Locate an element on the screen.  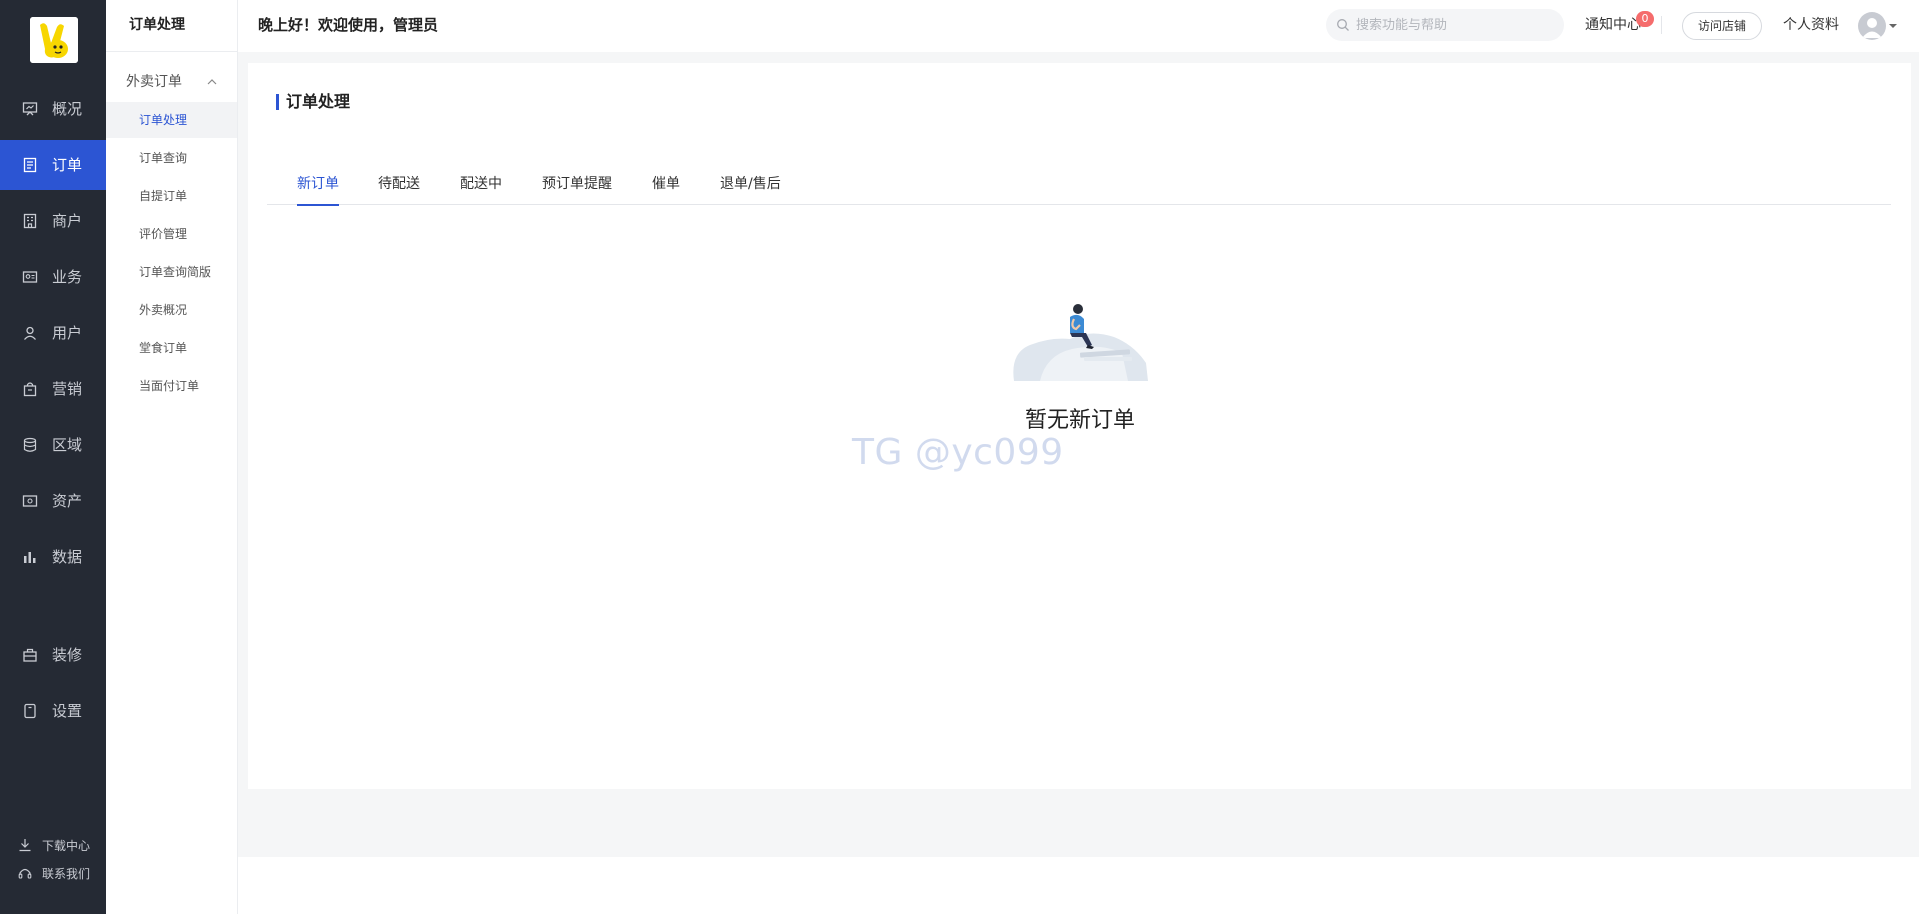
building-icon is located at coordinates (30, 221).